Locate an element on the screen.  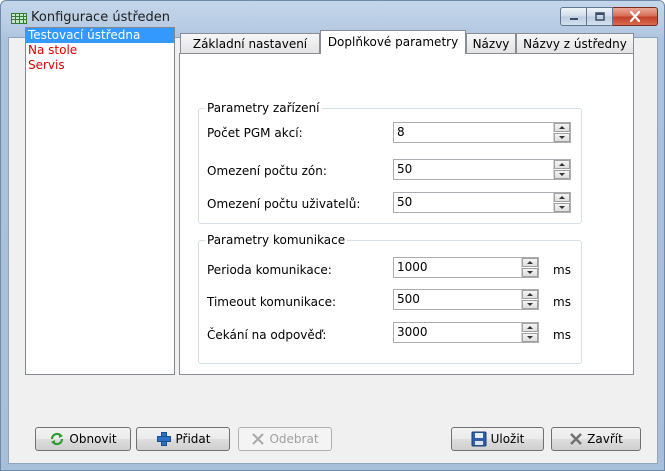
maximize-button is located at coordinates (600, 16).